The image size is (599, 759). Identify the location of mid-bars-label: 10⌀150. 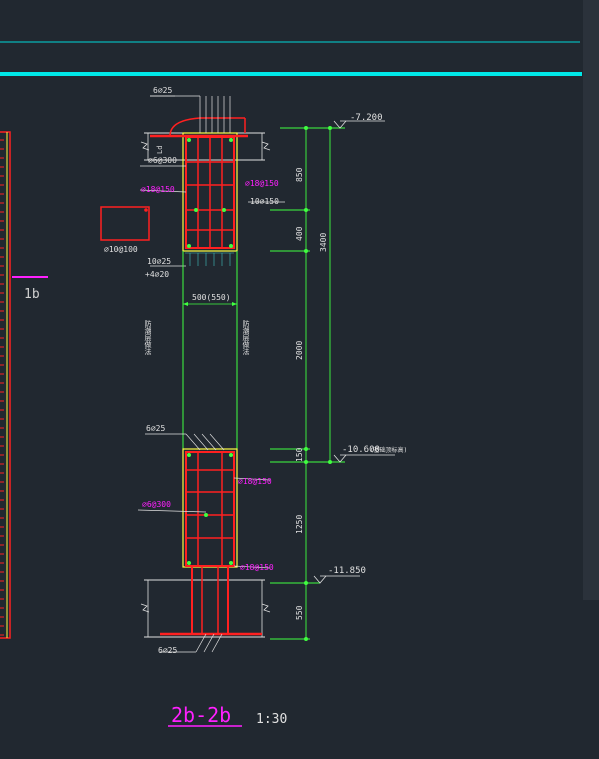
(264, 201).